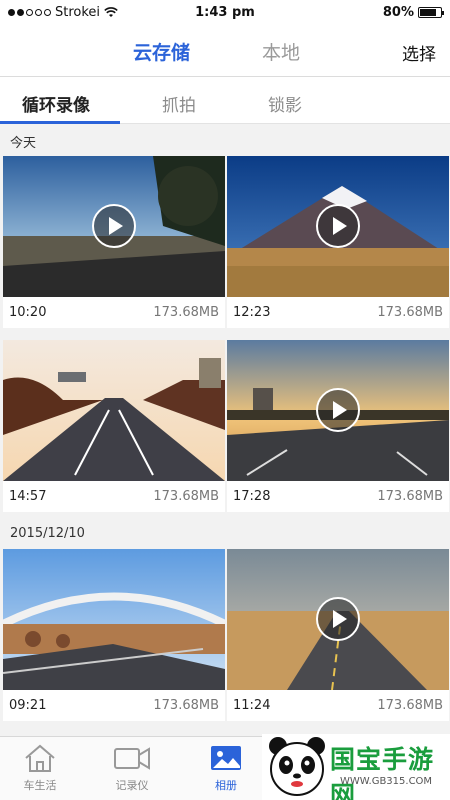  What do you see at coordinates (419, 52) in the screenshot?
I see `select-button: 选择` at bounding box center [419, 52].